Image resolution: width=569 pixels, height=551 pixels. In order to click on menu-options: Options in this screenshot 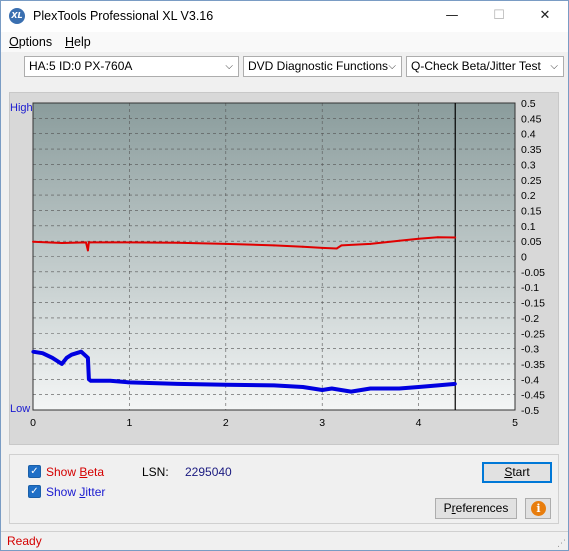, I will do `click(30, 42)`.